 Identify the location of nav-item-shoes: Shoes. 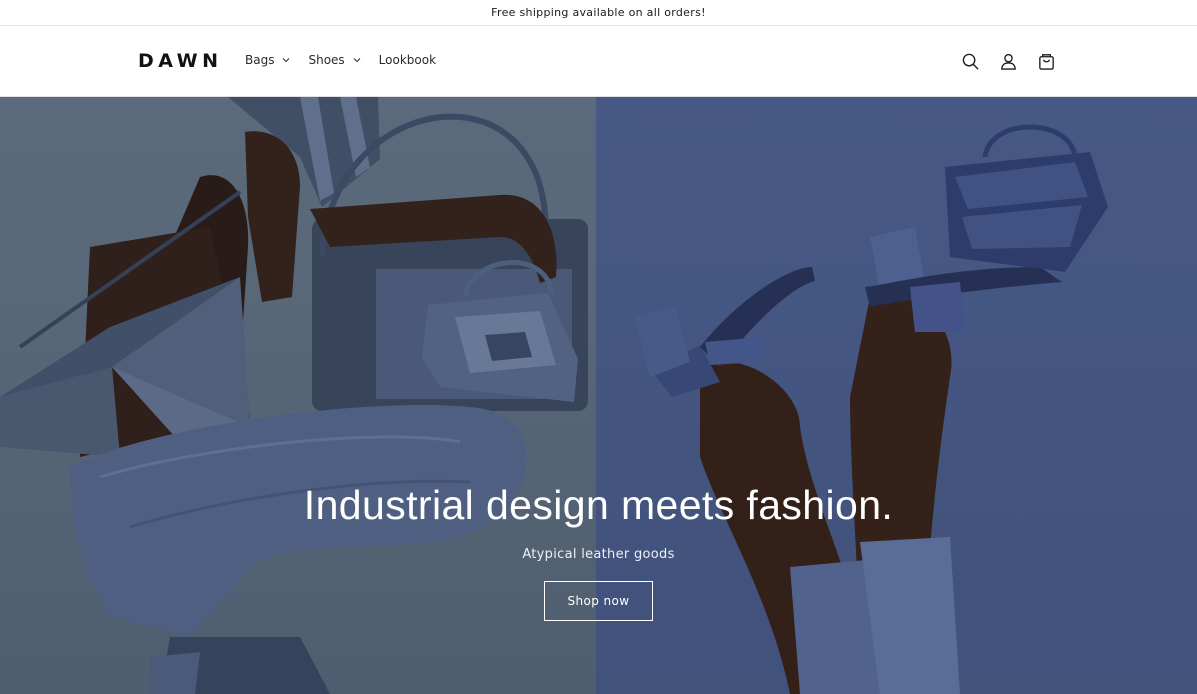
(334, 60).